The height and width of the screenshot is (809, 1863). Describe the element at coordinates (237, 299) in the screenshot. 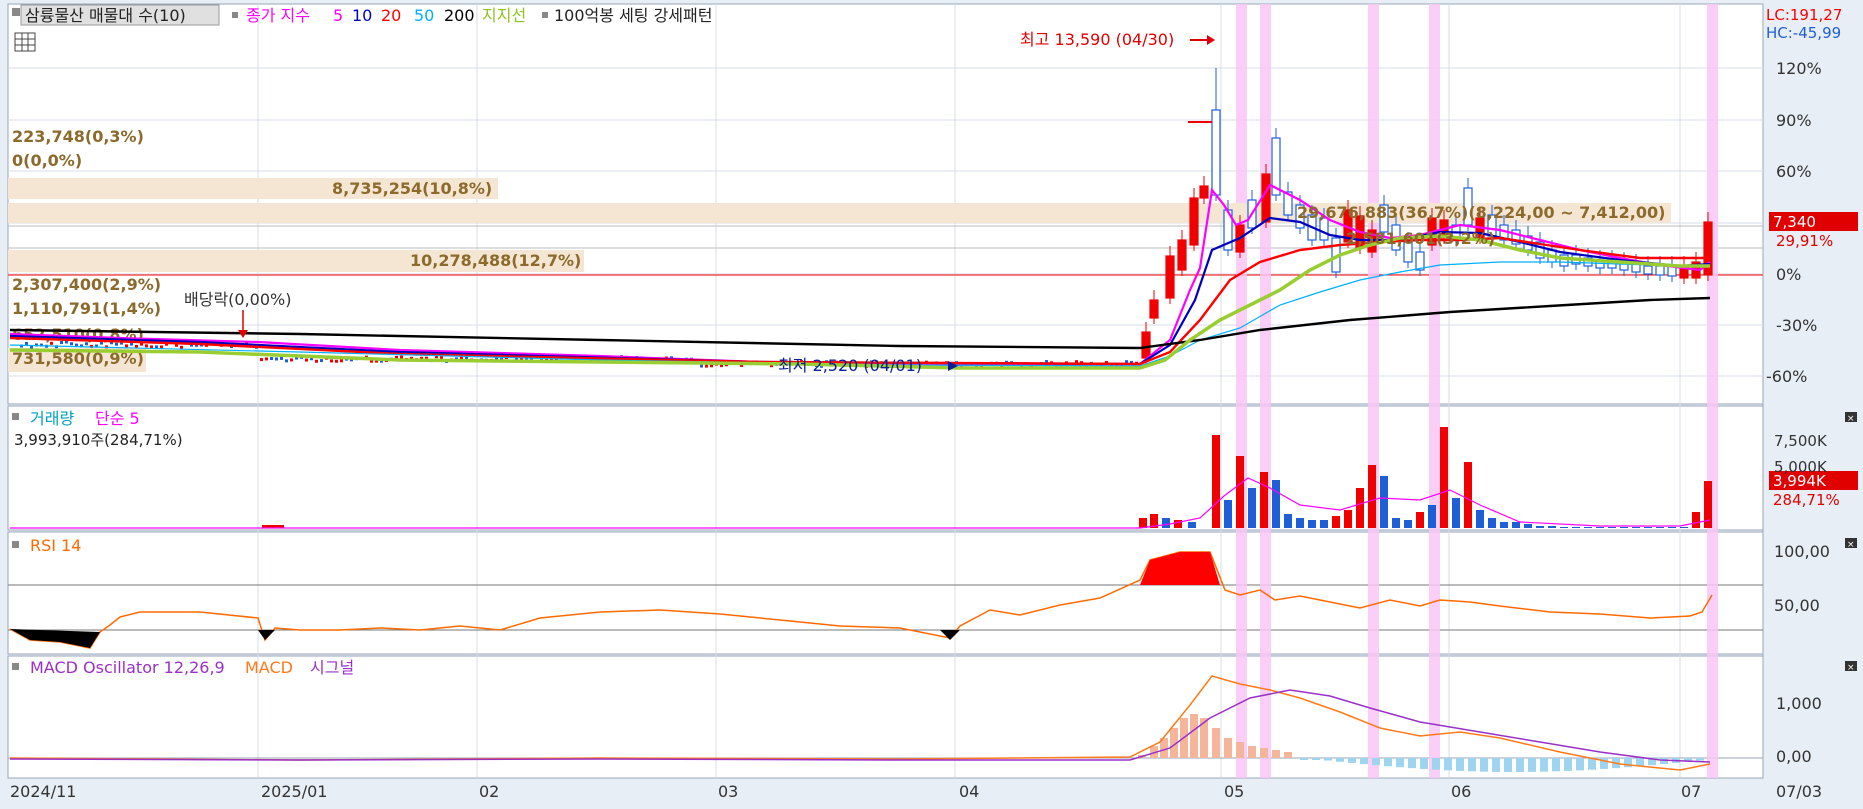

I see `dividend-label: 배당락(0,00%)` at that location.